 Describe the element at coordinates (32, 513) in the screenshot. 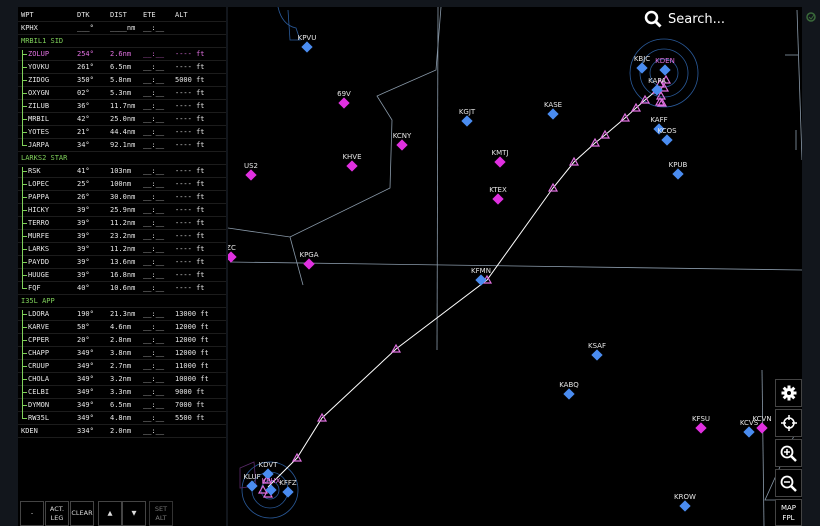

I see `minus-button: -` at that location.